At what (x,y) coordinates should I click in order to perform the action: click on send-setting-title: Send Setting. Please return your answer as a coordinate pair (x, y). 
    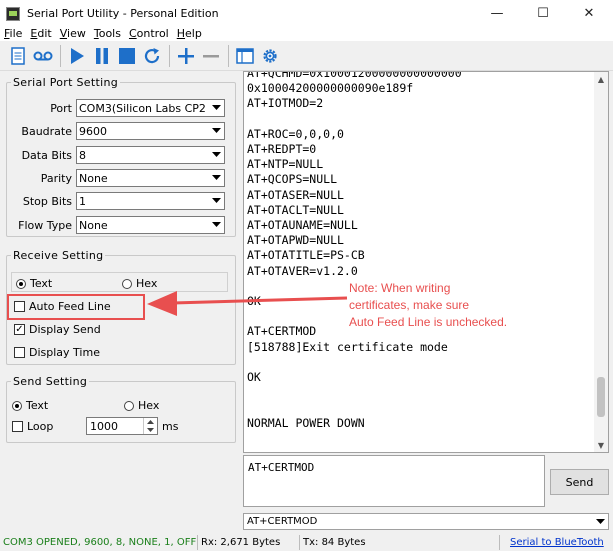
    Looking at the image, I should click on (50, 381).